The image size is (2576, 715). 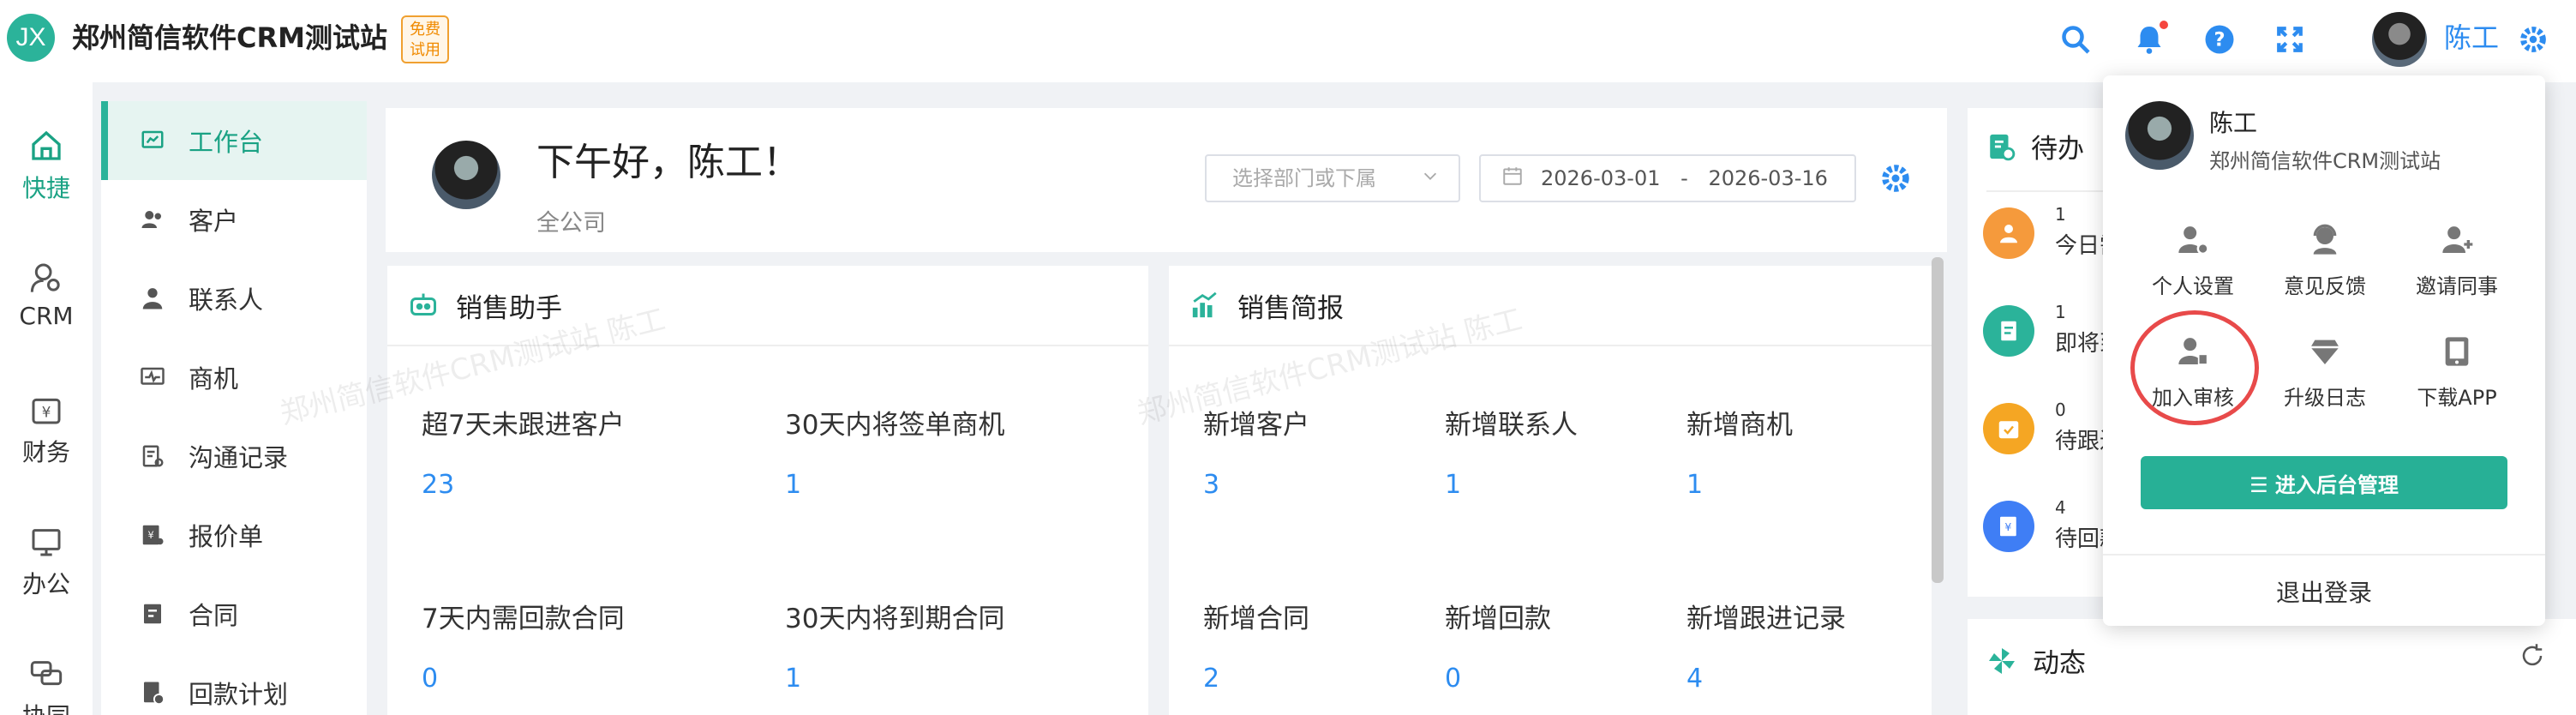 I want to click on subnav-label: 客户, so click(x=214, y=221).